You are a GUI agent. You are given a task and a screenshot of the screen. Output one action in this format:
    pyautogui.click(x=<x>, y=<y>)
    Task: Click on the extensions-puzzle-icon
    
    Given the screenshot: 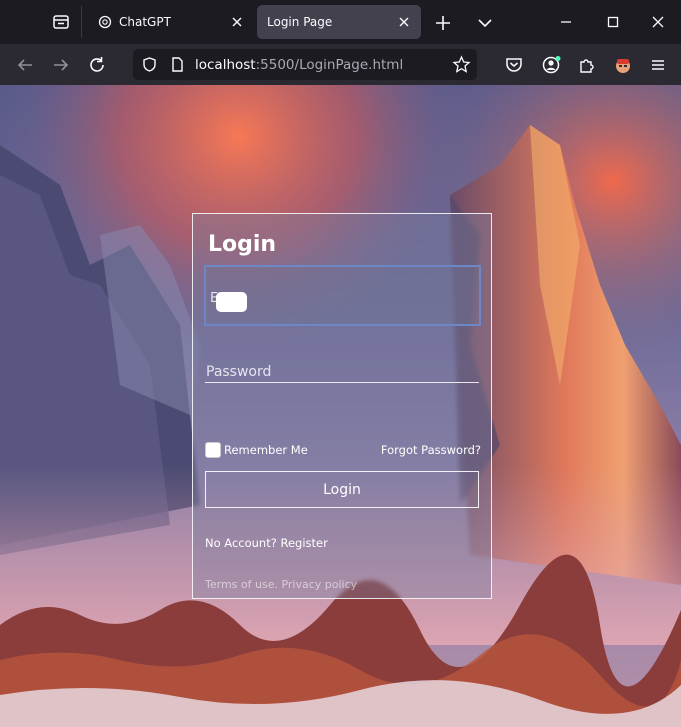 What is the action you would take?
    pyautogui.click(x=587, y=65)
    